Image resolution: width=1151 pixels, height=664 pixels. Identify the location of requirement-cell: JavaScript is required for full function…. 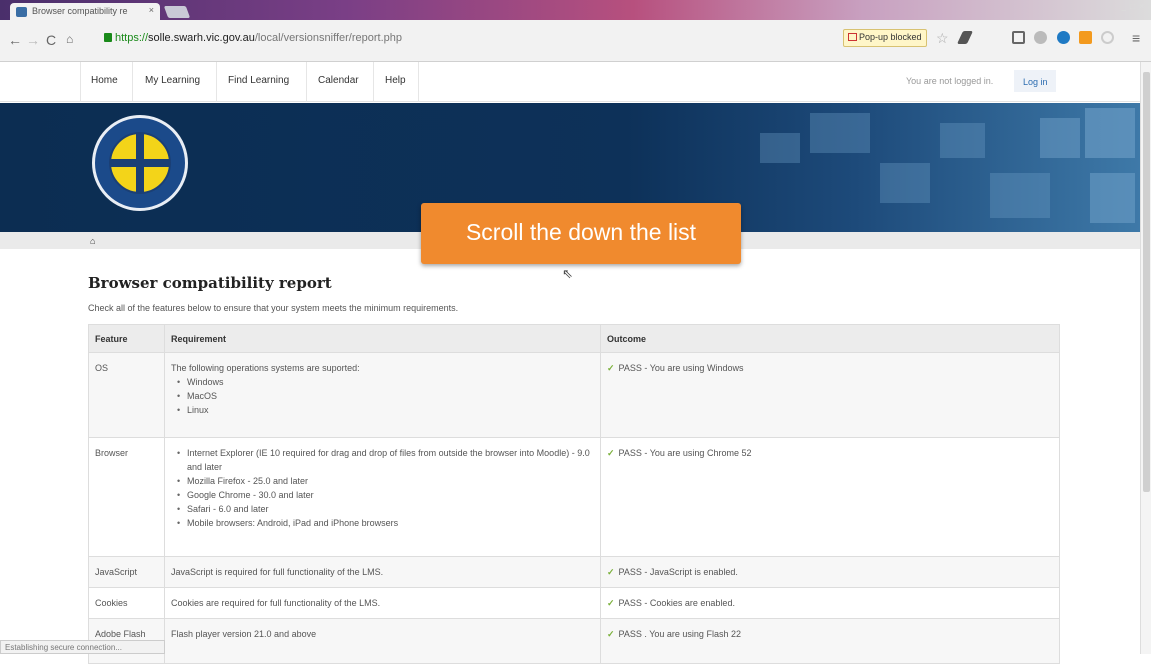
(382, 572).